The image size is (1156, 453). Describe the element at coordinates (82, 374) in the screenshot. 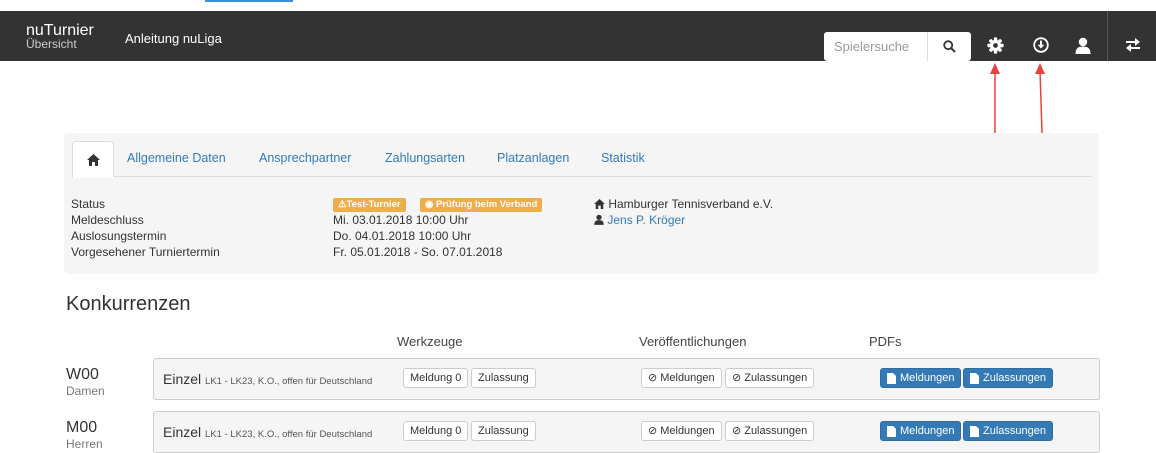

I see `competition-code: W00` at that location.